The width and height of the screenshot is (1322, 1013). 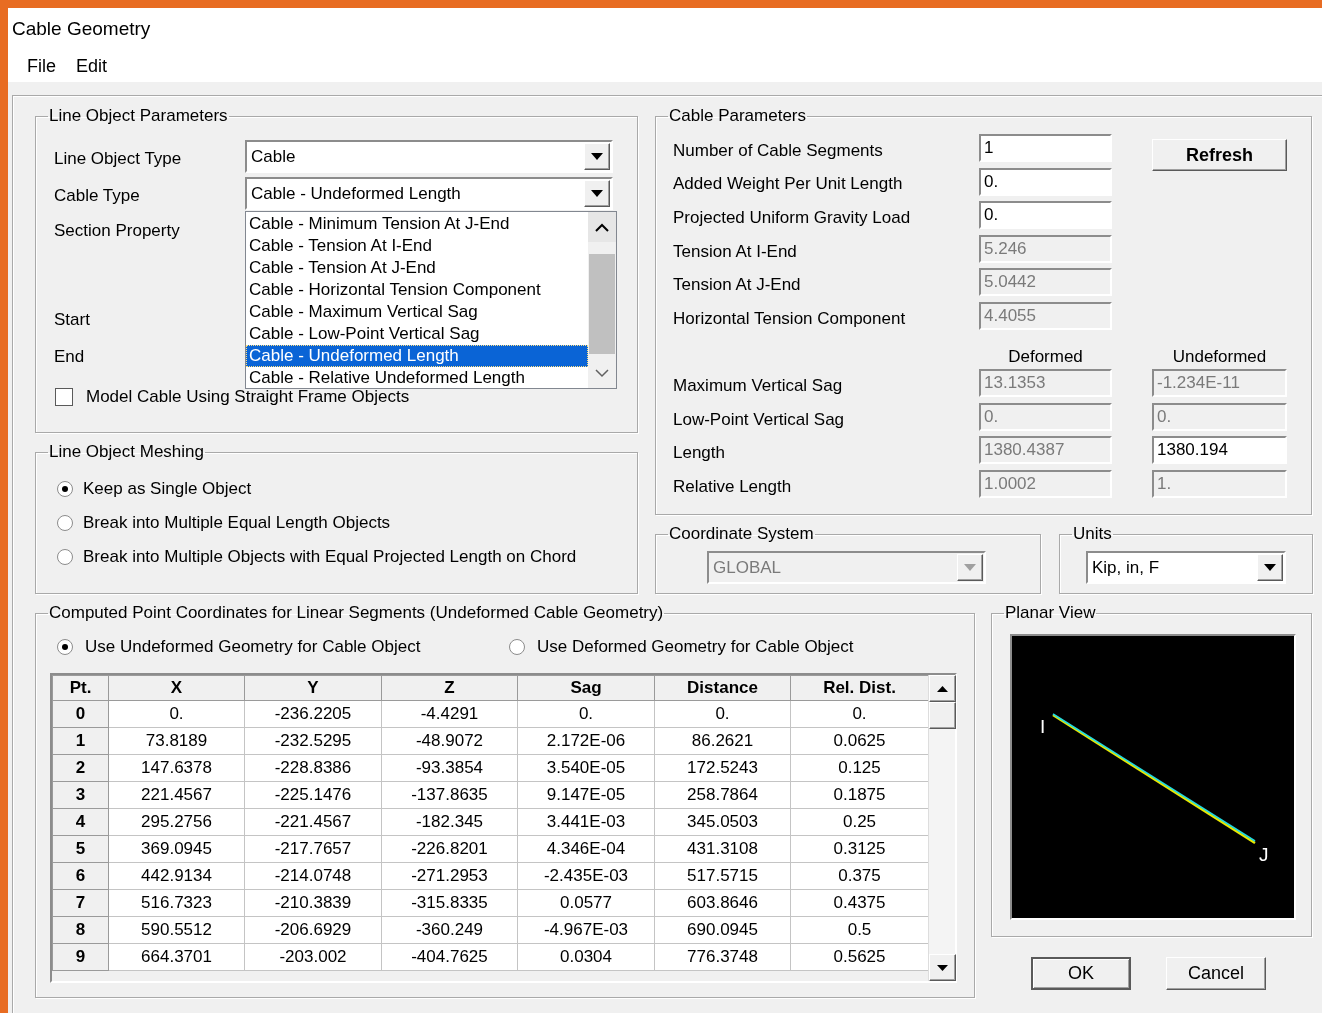 What do you see at coordinates (1081, 973) in the screenshot?
I see `dialog-button: OK` at bounding box center [1081, 973].